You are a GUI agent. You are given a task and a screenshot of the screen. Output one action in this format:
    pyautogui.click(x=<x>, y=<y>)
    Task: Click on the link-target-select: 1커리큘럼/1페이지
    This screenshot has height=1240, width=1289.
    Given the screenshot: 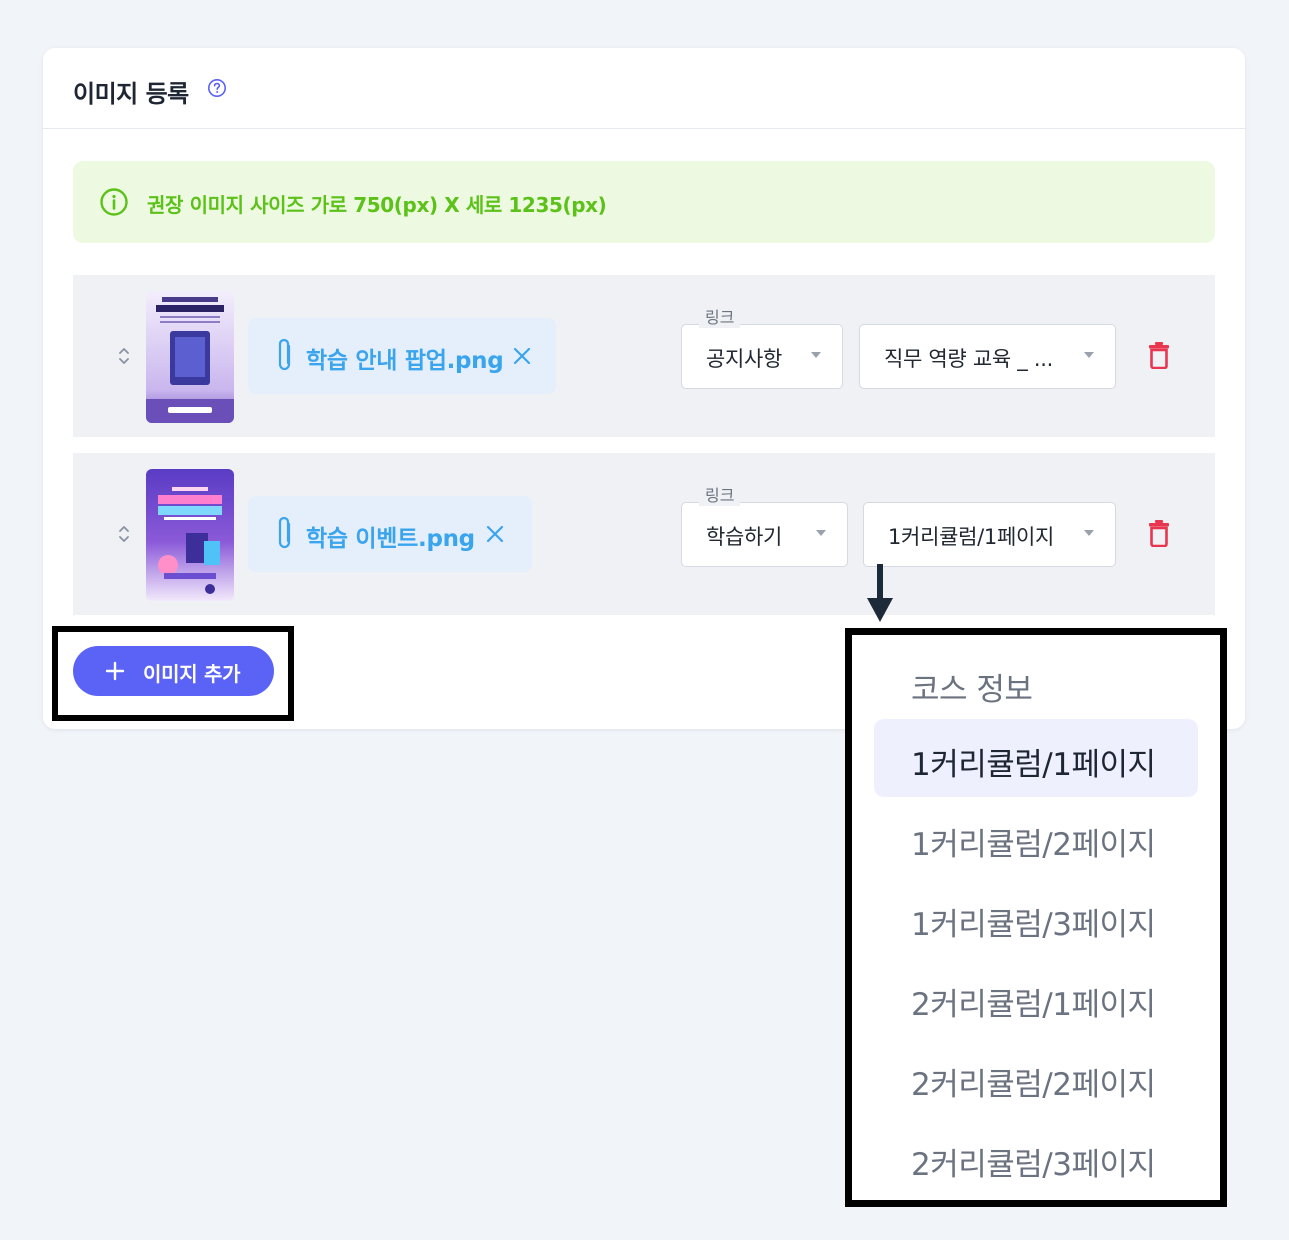 What is the action you would take?
    pyautogui.click(x=989, y=534)
    